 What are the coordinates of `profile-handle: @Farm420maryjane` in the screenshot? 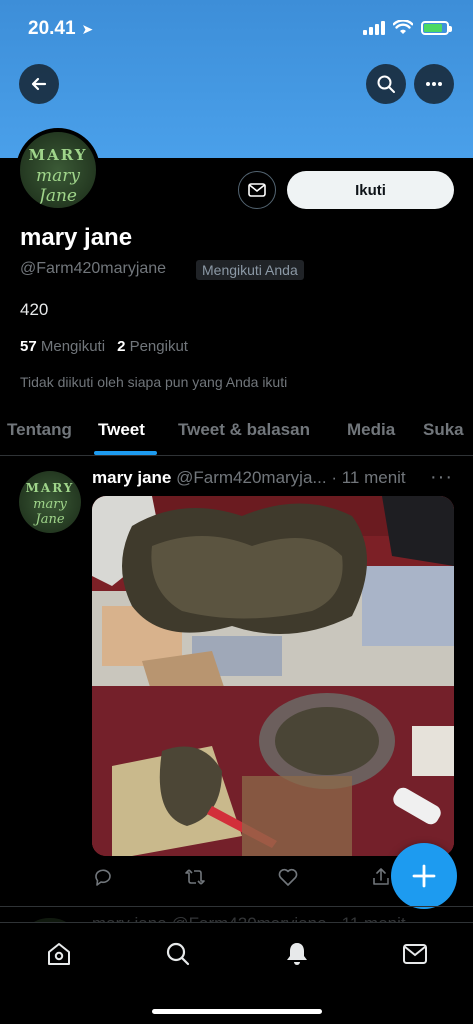 It's located at (93, 268).